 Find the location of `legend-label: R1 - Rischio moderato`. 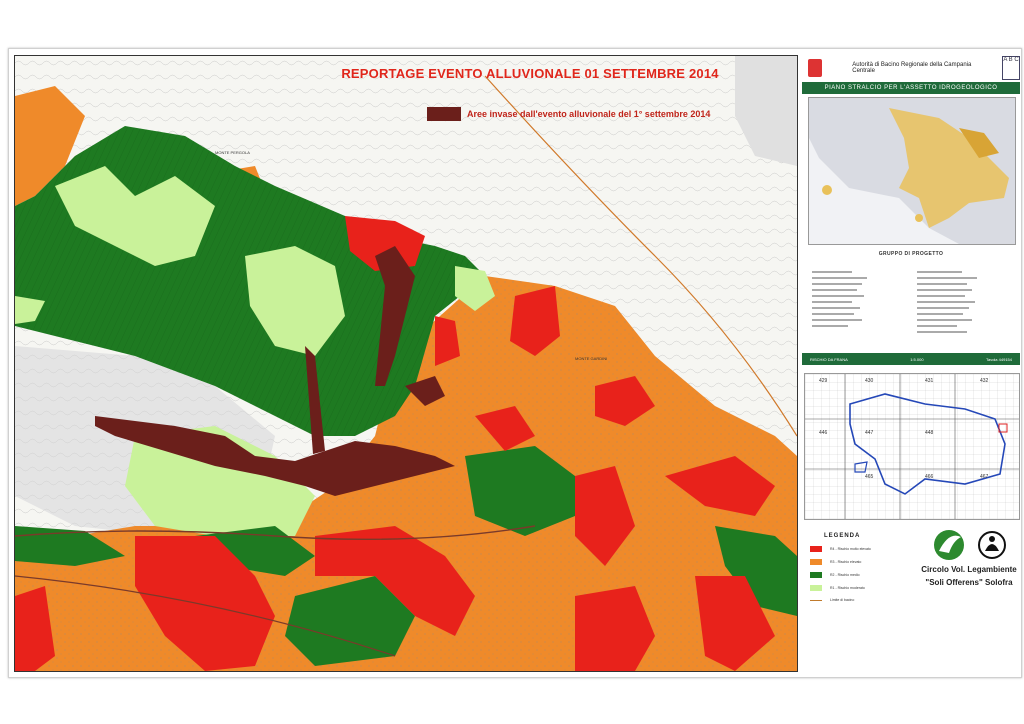

legend-label: R1 - Rischio moderato is located at coordinates (847, 588).